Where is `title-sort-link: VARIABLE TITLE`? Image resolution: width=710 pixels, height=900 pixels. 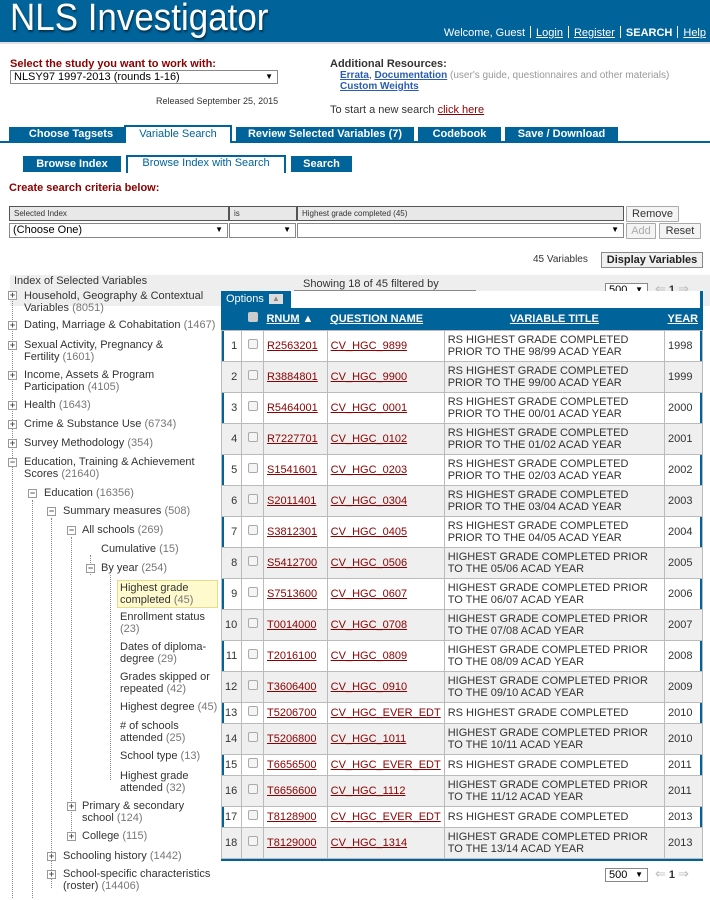 title-sort-link: VARIABLE TITLE is located at coordinates (554, 319).